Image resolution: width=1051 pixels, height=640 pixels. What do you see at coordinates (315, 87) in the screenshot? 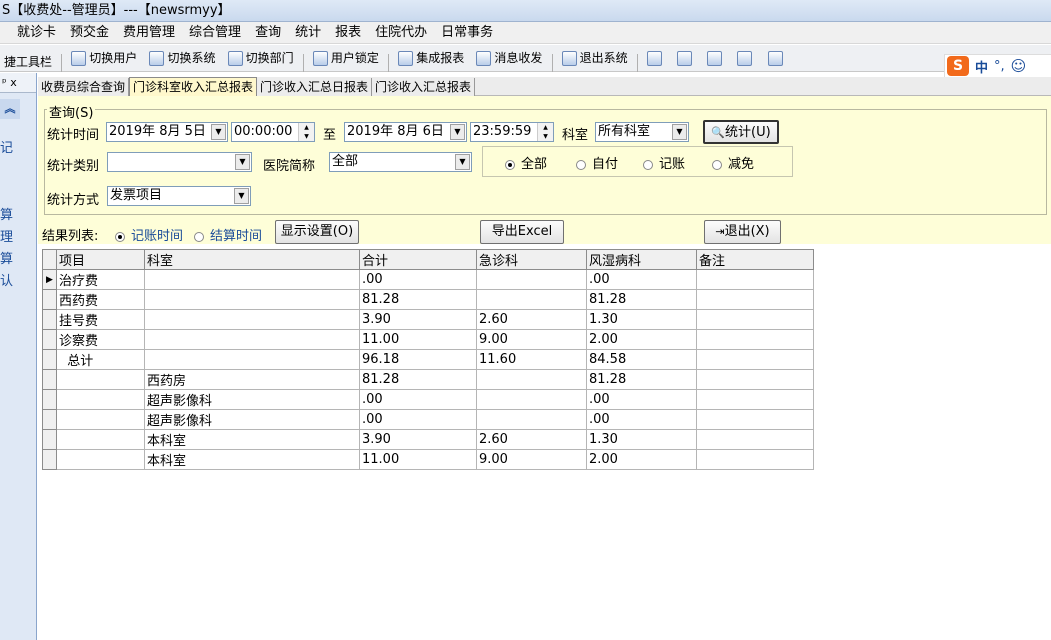
I see `tab-outpatient-daily-income: 门诊收入汇总日报表` at bounding box center [315, 87].